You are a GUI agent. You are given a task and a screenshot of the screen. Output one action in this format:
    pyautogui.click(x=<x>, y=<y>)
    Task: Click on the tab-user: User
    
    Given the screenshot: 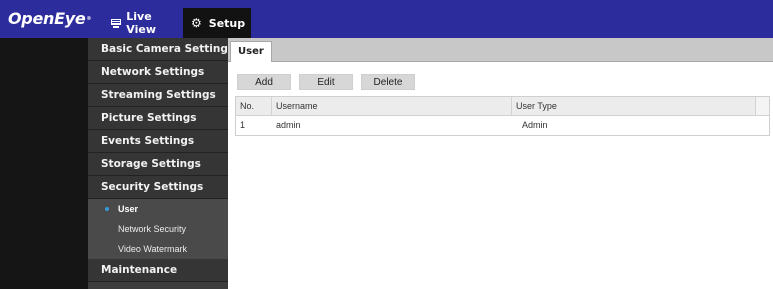 What is the action you would take?
    pyautogui.click(x=251, y=51)
    